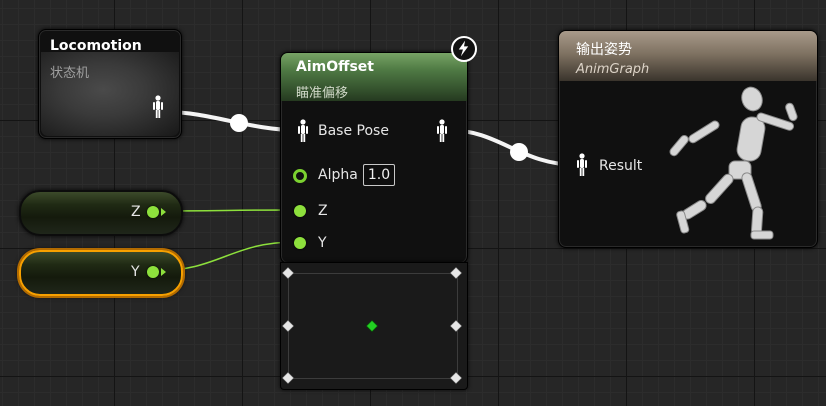 The image size is (826, 406). What do you see at coordinates (70, 73) in the screenshot?
I see `locomotion-subtitle: 状态机` at bounding box center [70, 73].